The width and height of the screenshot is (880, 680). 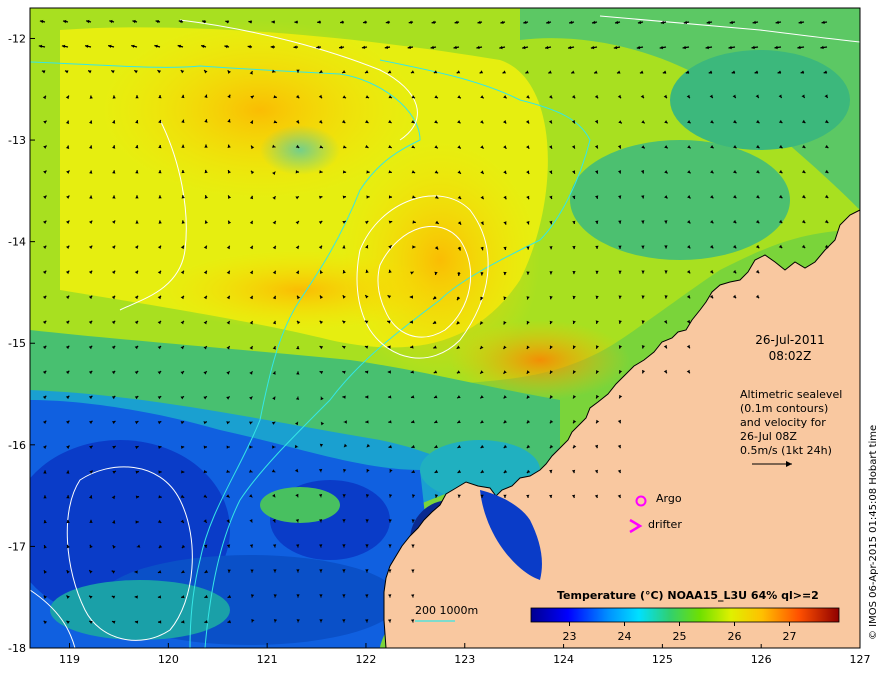 I want to click on lat-tick-label: -16, so click(x=17, y=445).